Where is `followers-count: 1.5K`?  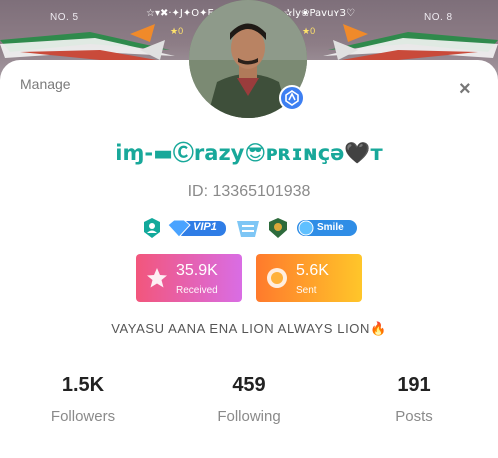 followers-count: 1.5K is located at coordinates (83, 385).